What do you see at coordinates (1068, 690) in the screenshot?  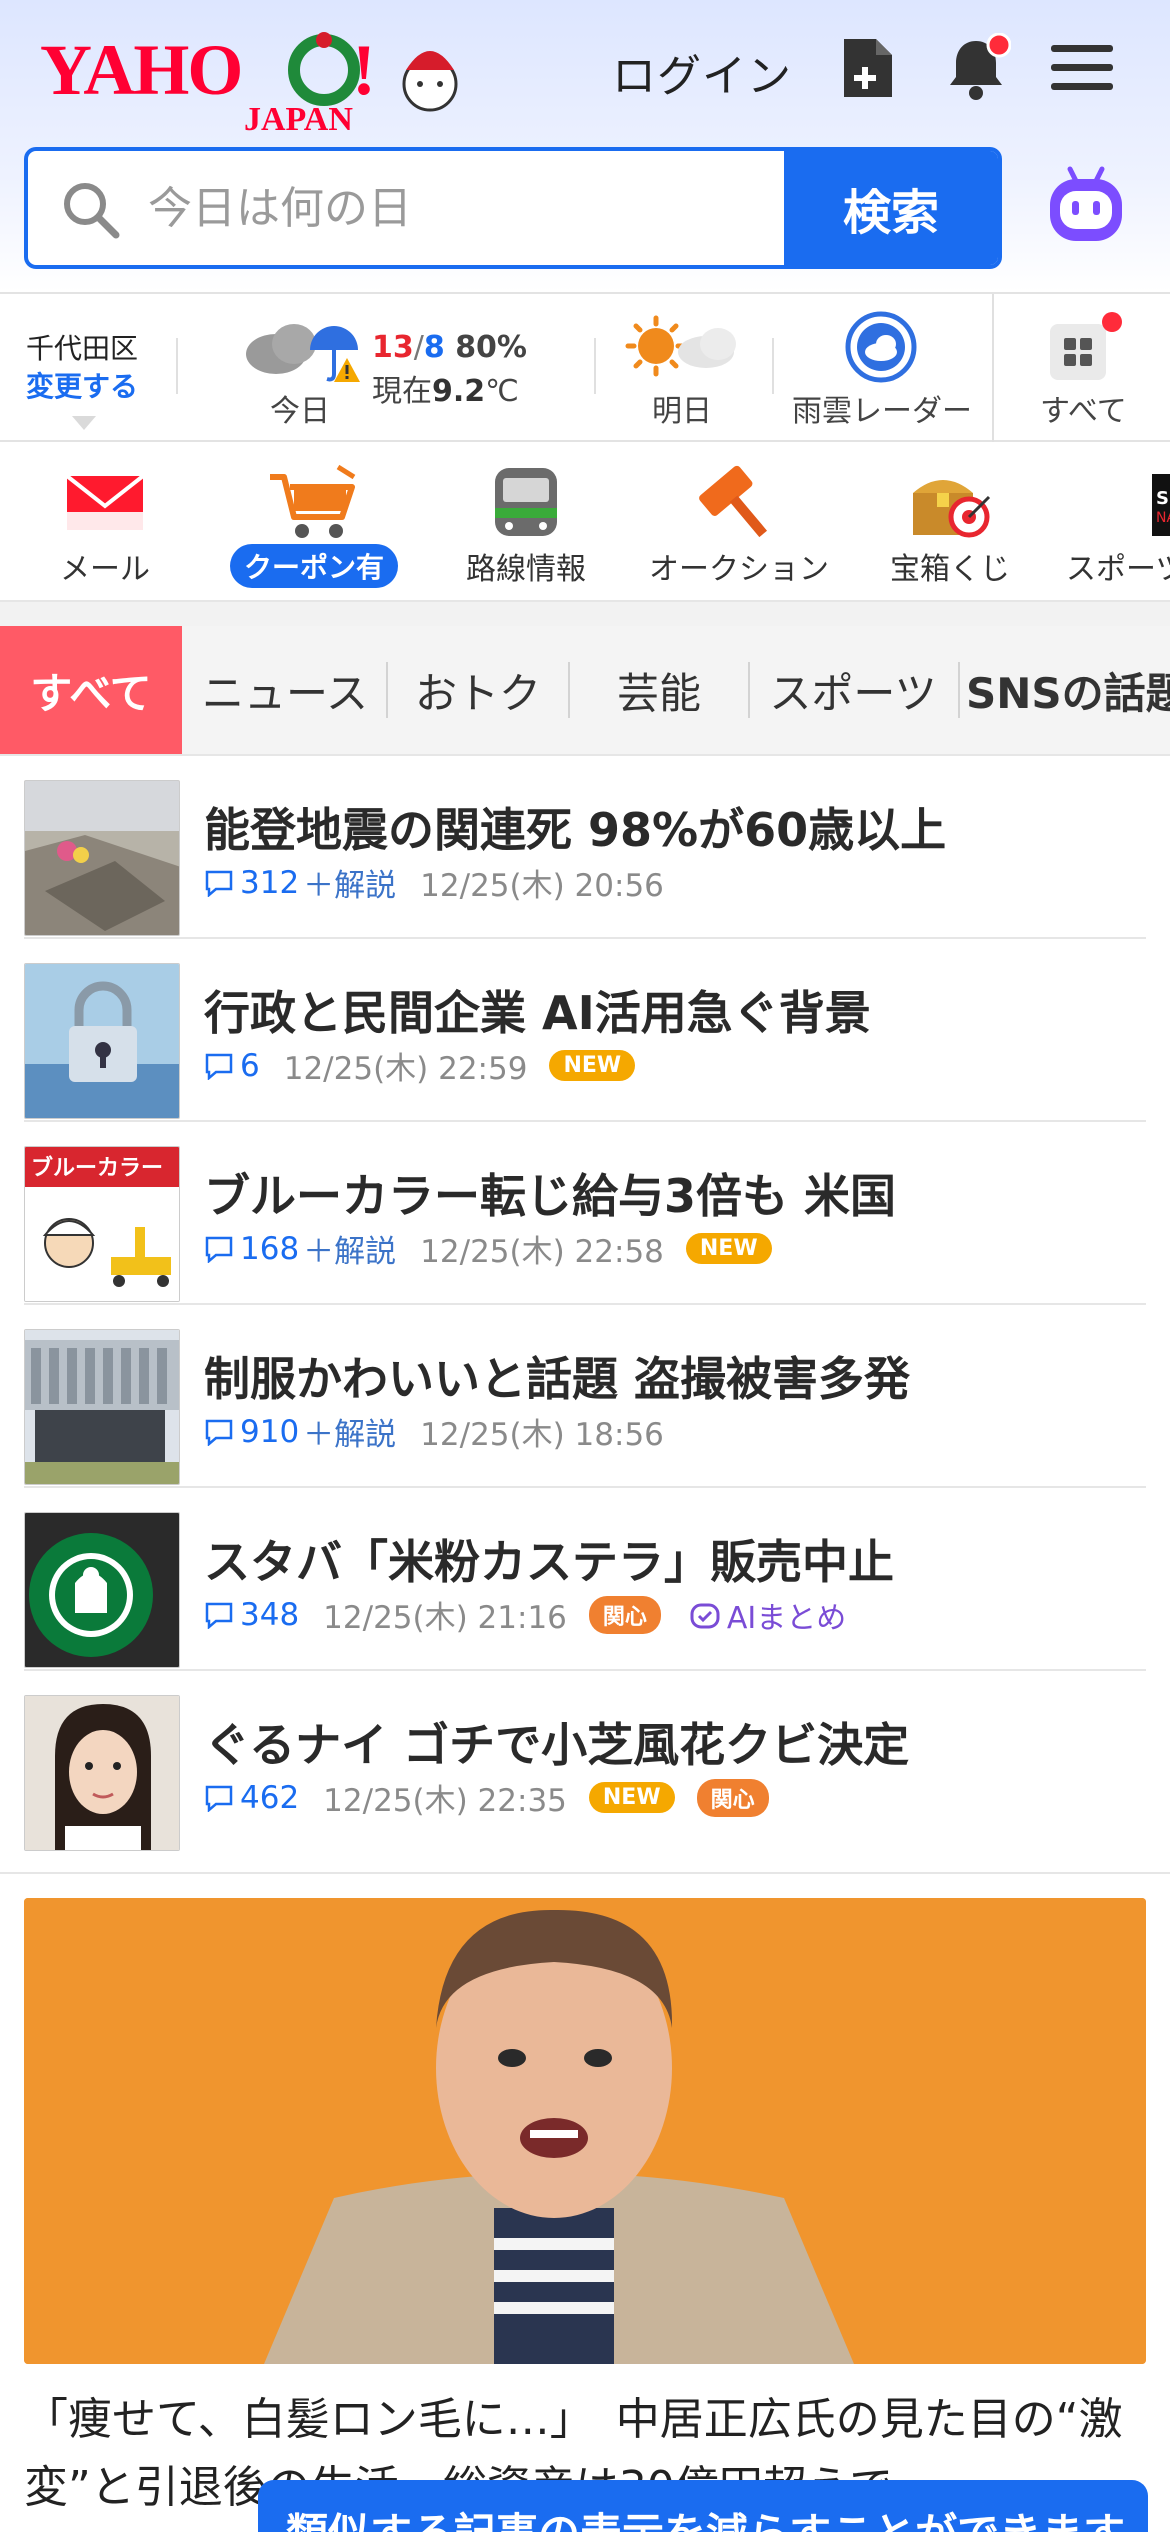 I see `tab-sns: SNSの話題` at bounding box center [1068, 690].